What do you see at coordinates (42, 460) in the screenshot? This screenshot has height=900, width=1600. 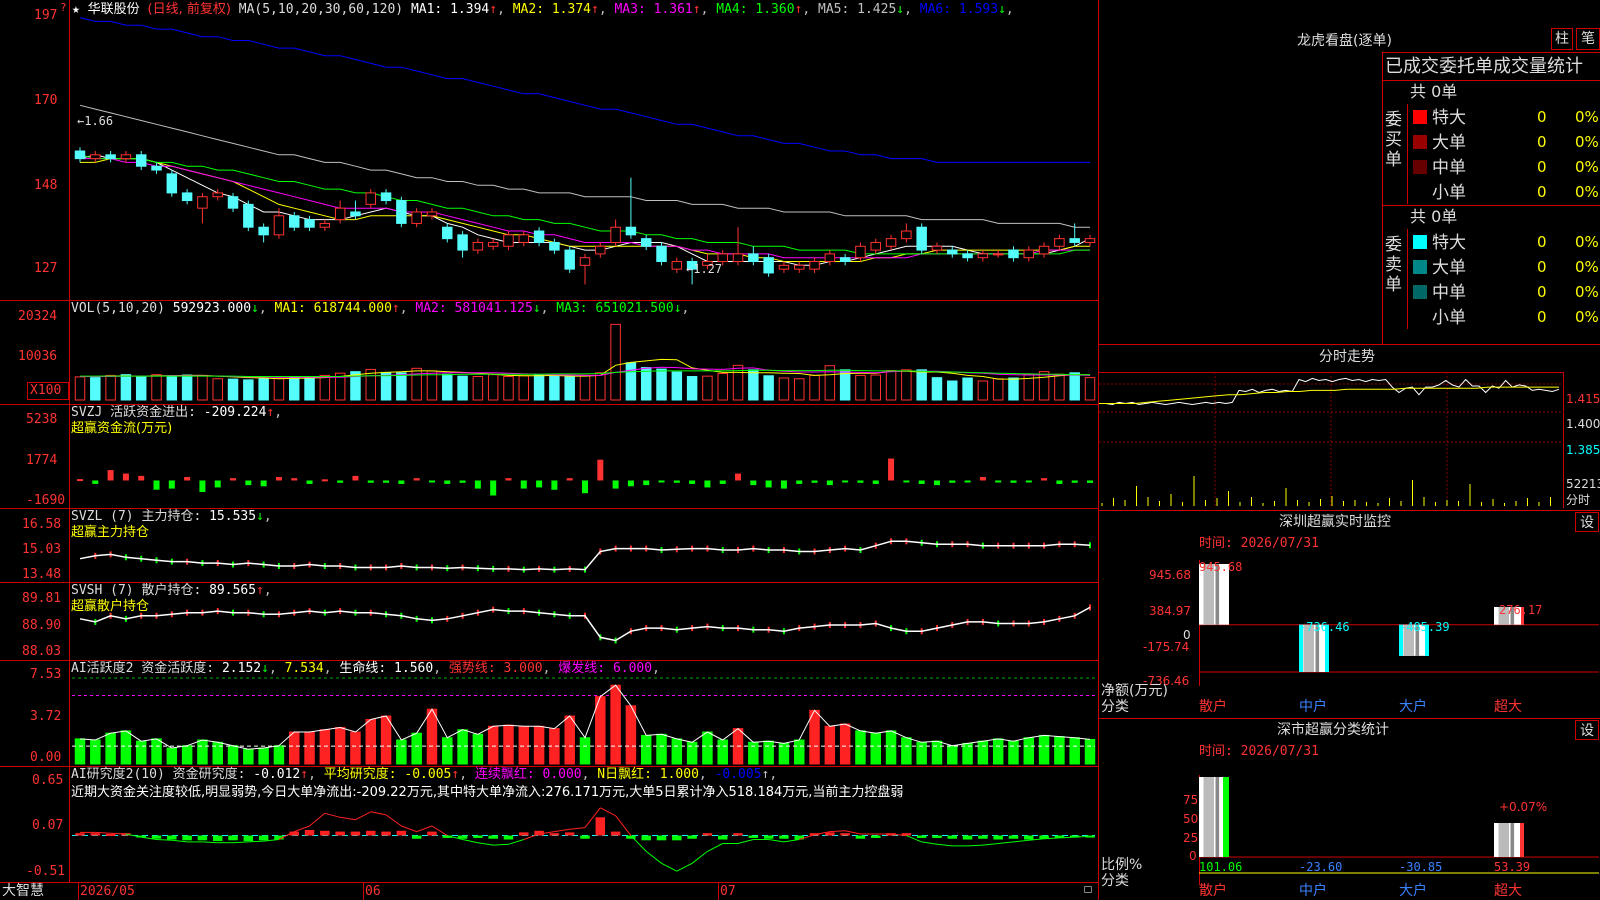 I see `svzj-tick-mid: 1774` at bounding box center [42, 460].